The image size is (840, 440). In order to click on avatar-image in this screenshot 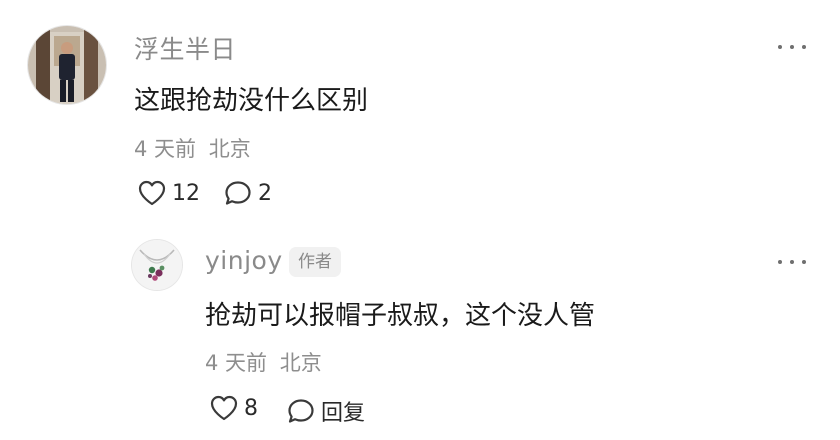, I will do `click(67, 65)`.